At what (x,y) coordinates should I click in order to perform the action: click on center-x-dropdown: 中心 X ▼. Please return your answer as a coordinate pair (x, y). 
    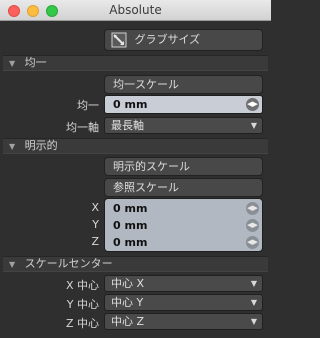
    Looking at the image, I should click on (183, 283).